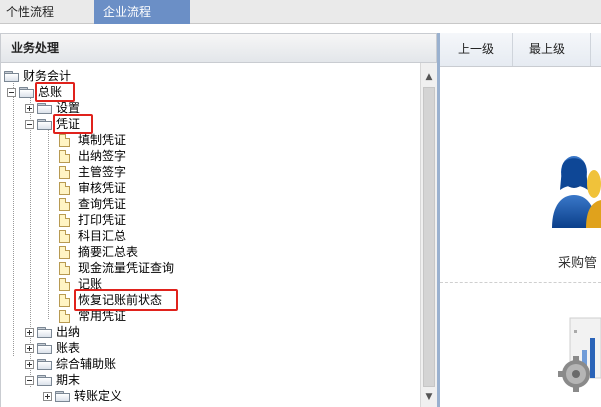 Image resolution: width=601 pixels, height=407 pixels. Describe the element at coordinates (68, 348) in the screenshot. I see `tree-node-label: 账表` at that location.